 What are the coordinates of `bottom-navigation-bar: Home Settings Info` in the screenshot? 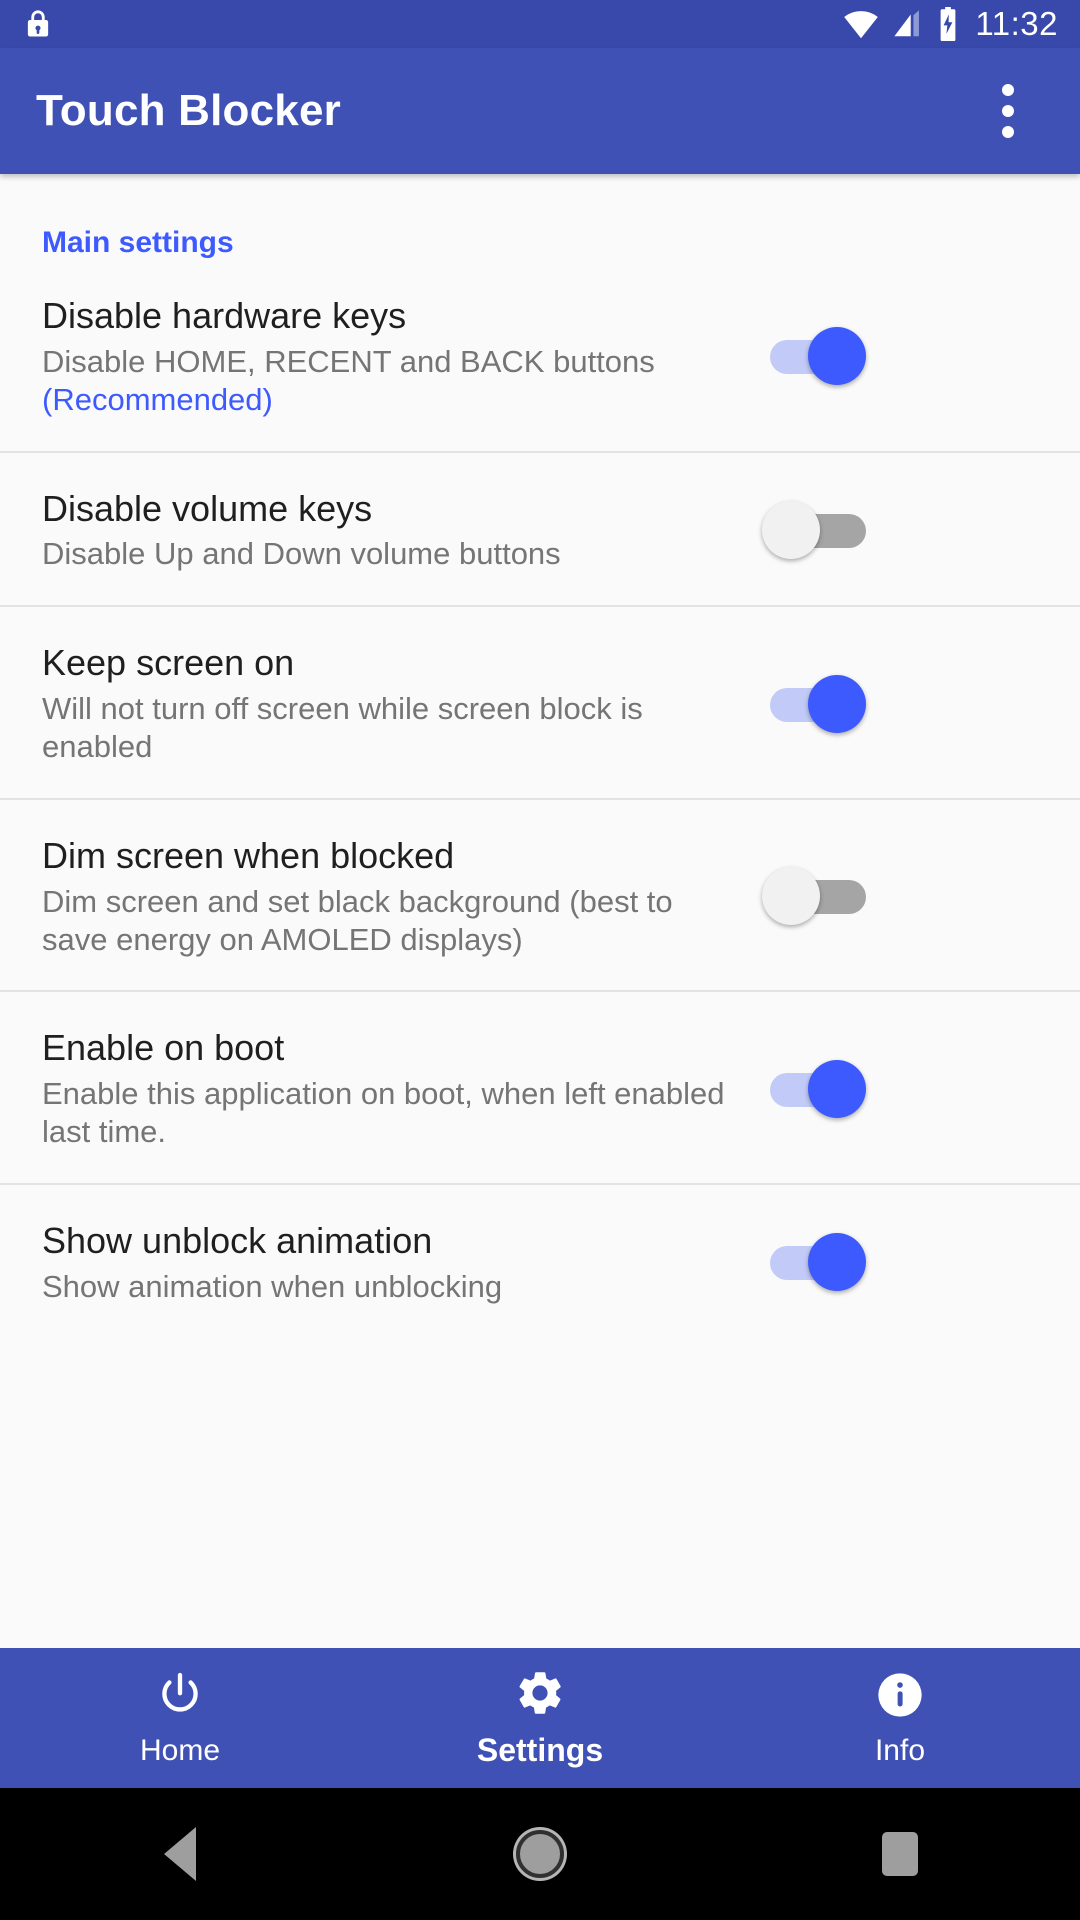 It's located at (540, 1718).